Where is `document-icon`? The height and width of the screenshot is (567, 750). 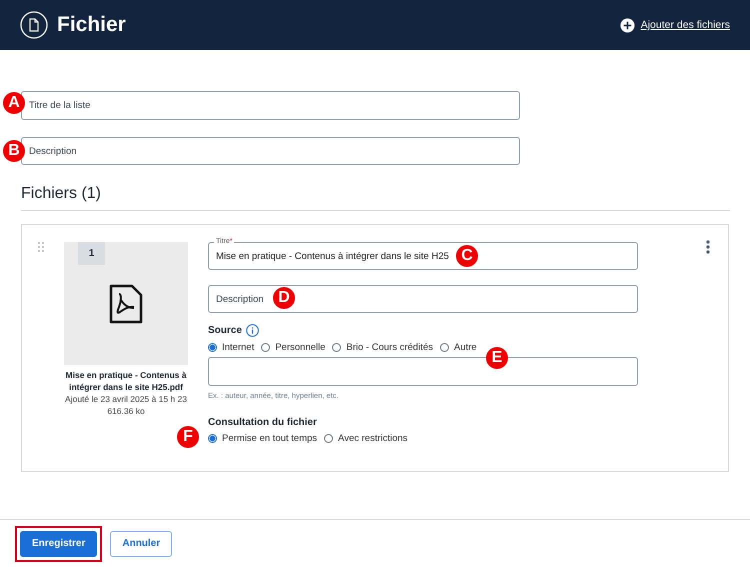 document-icon is located at coordinates (34, 25).